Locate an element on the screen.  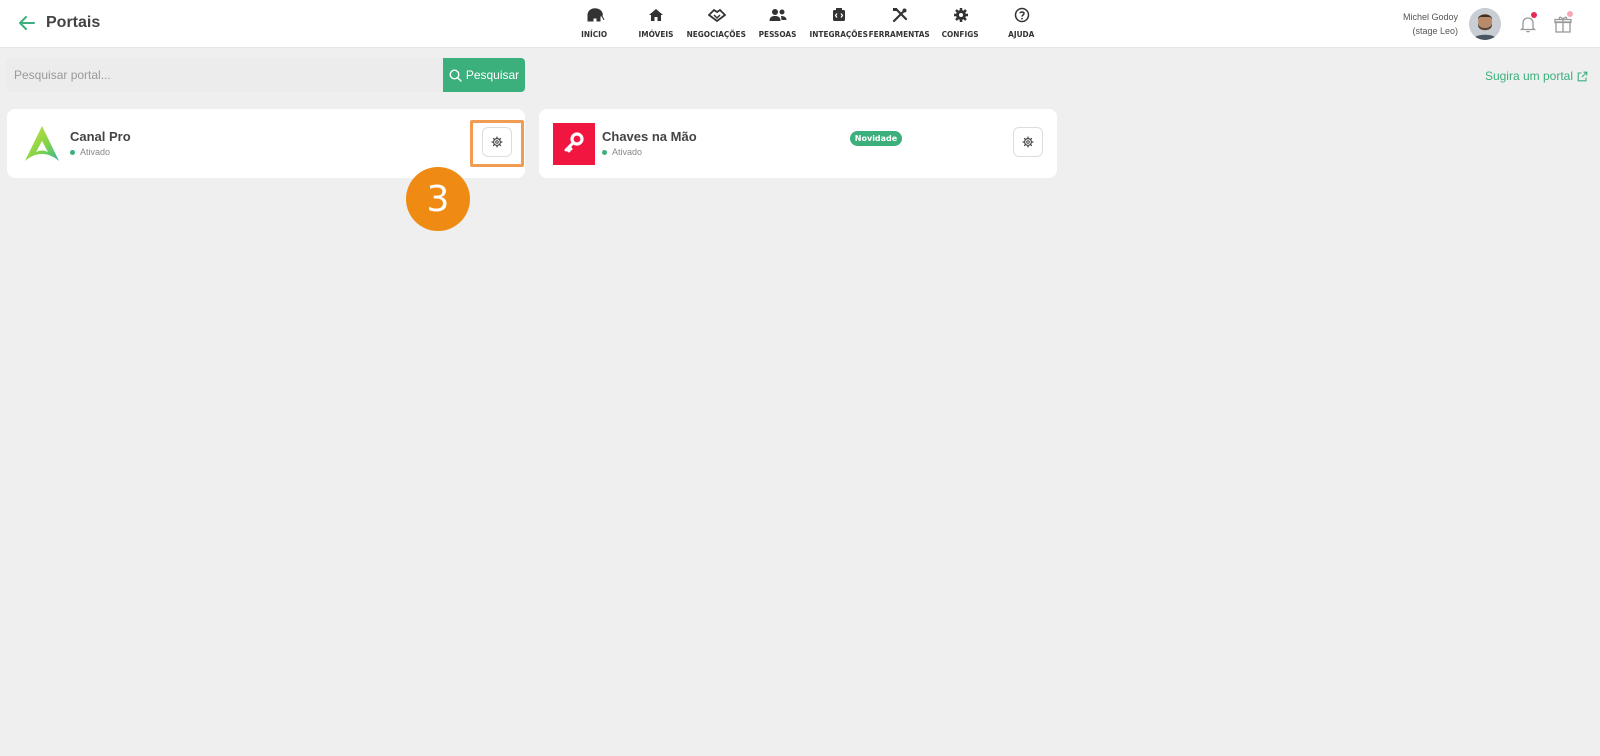
portal-card-chaves-na-mao: Chaves na Mão Ativado Novidade is located at coordinates (798, 143).